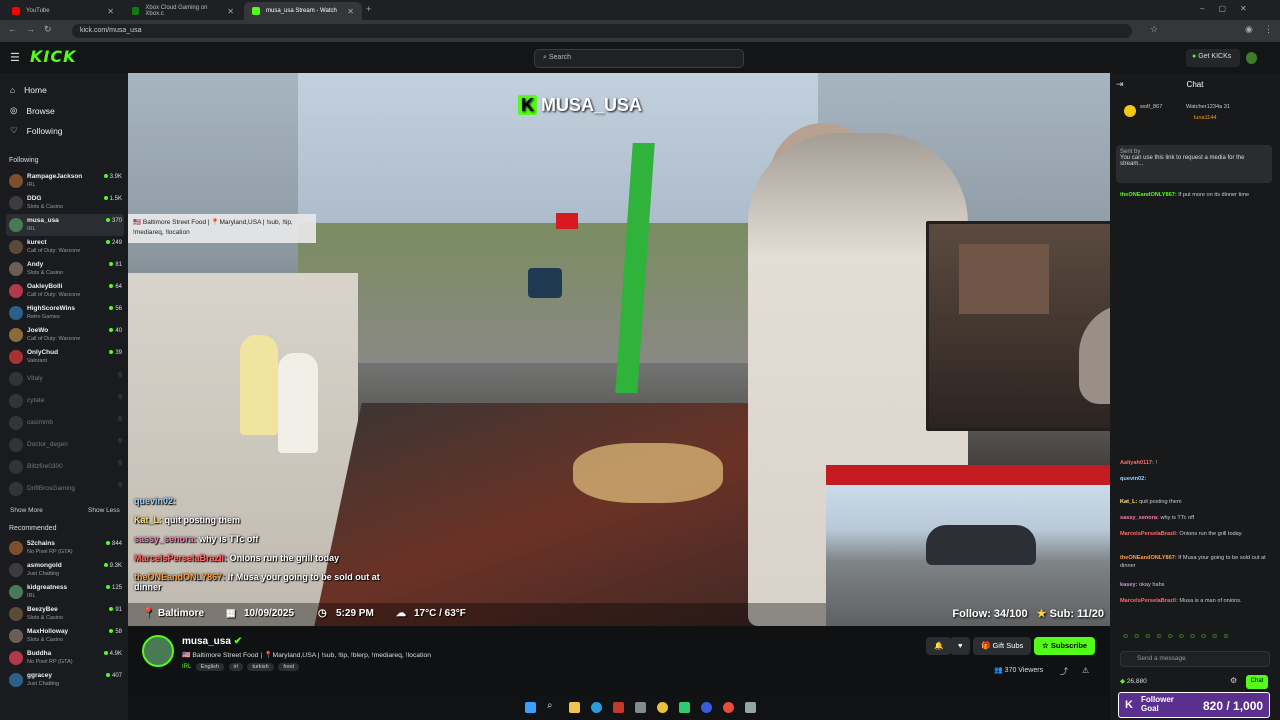 Image resolution: width=1280 pixels, height=720 pixels. What do you see at coordinates (1257, 682) in the screenshot?
I see `chat-send-button: Chat` at bounding box center [1257, 682].